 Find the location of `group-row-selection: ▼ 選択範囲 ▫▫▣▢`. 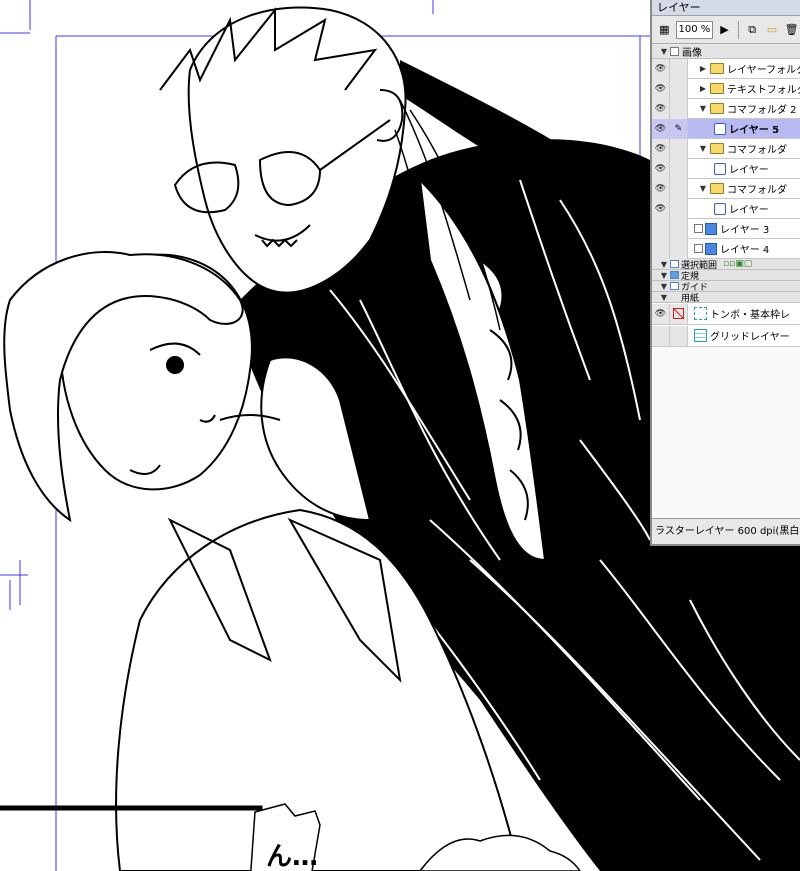

group-row-selection: ▼ 選択範囲 ▫▫▣▢ is located at coordinates (726, 265).